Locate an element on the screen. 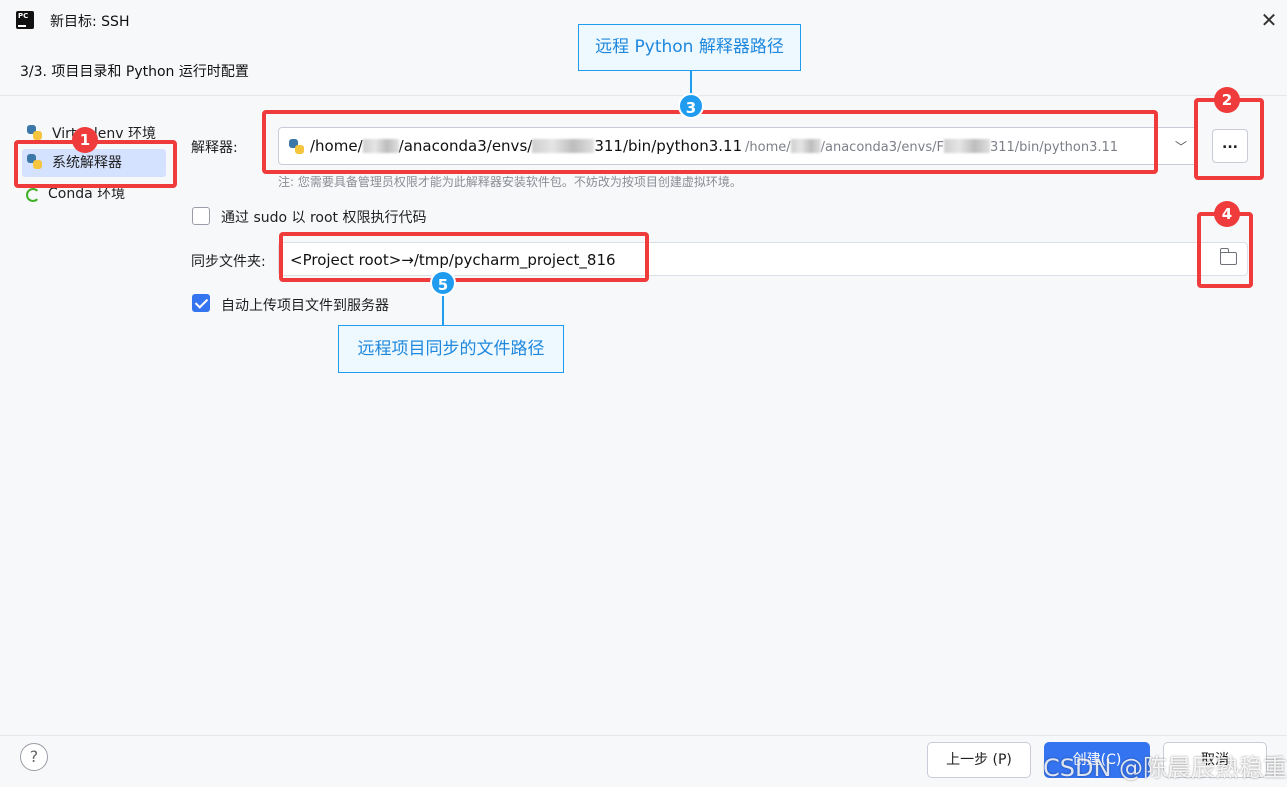 This screenshot has height=787, width=1287. annotation-badge: 1 is located at coordinates (85, 140).